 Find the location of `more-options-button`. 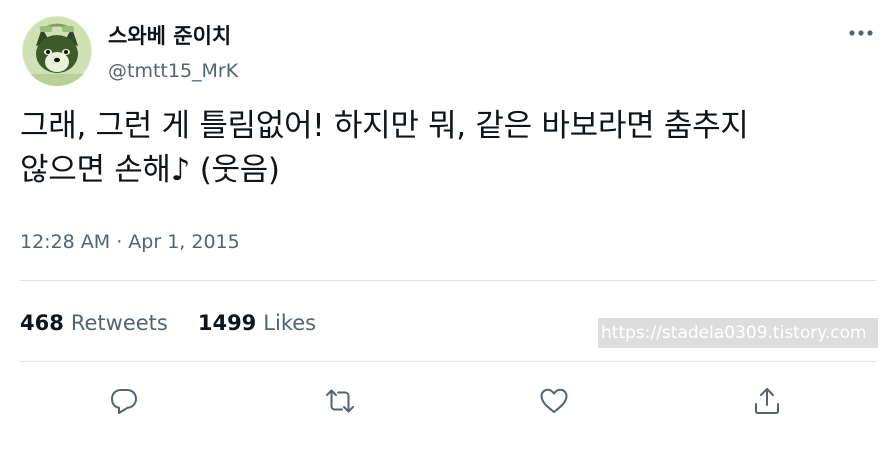

more-options-button is located at coordinates (861, 33).